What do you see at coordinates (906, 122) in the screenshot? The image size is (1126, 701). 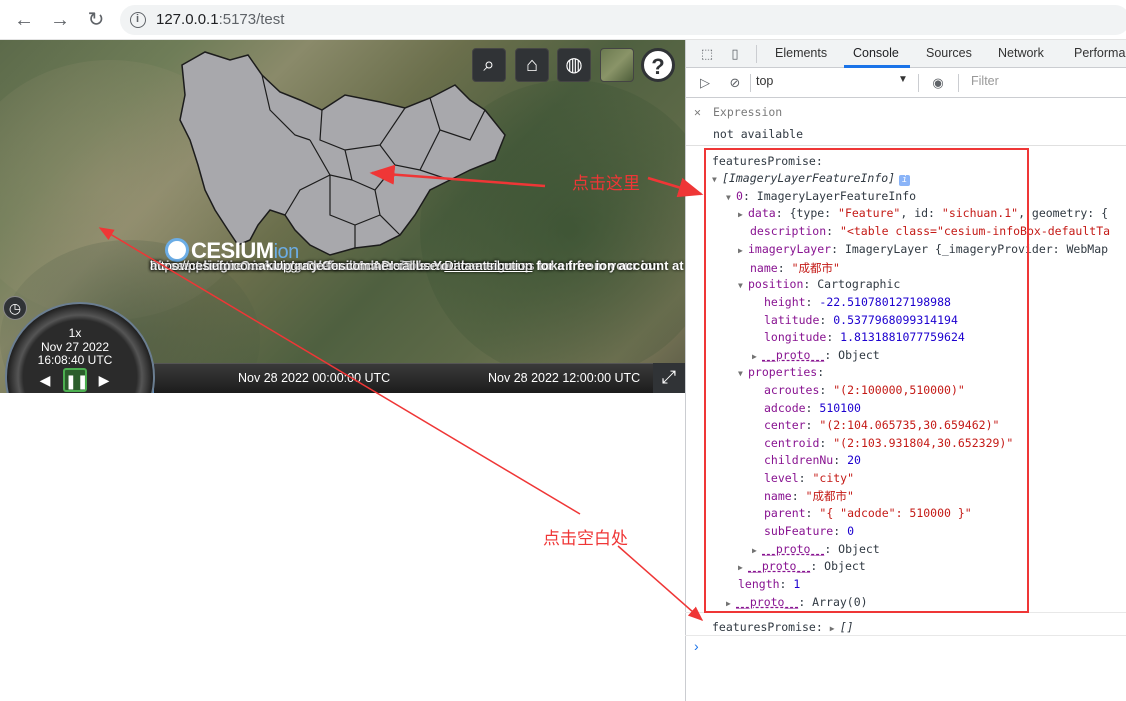 I see `live-expression: ✕ Expression not available` at bounding box center [906, 122].